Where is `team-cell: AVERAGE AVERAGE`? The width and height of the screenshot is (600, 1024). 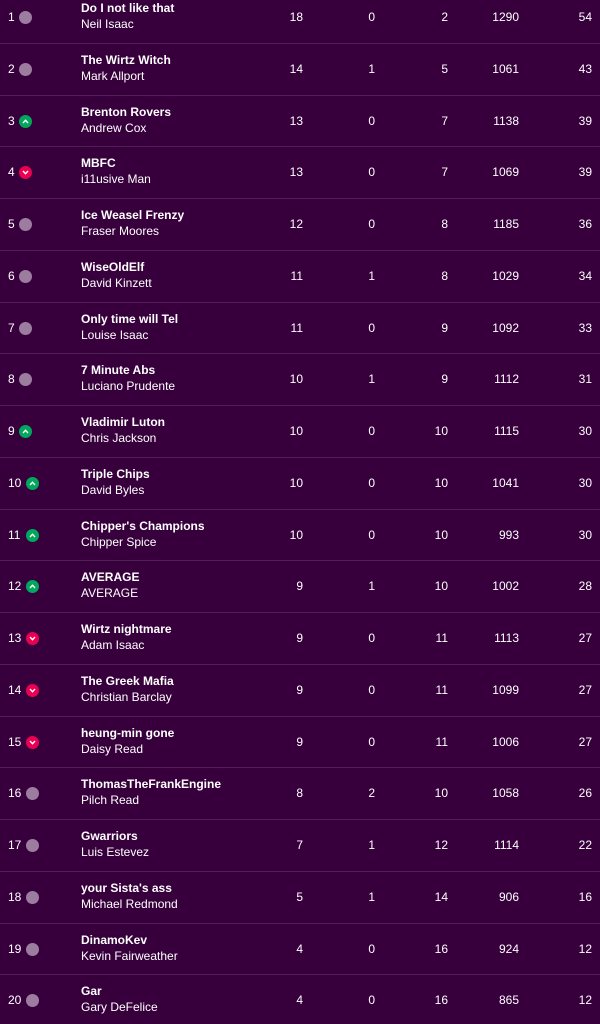
team-cell: AVERAGE AVERAGE is located at coordinates (110, 585).